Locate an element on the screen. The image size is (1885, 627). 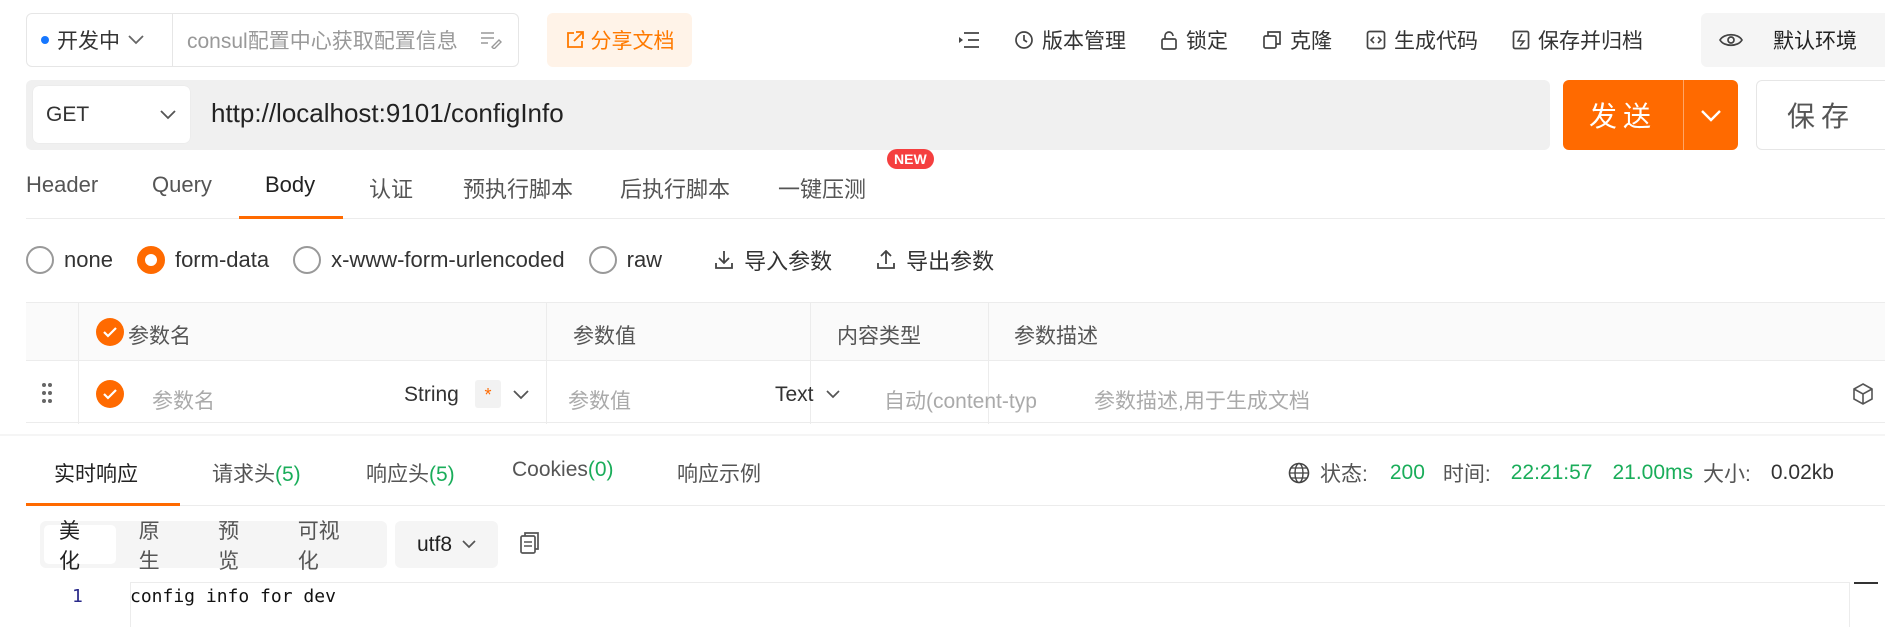
cube-icon is located at coordinates (1863, 394).